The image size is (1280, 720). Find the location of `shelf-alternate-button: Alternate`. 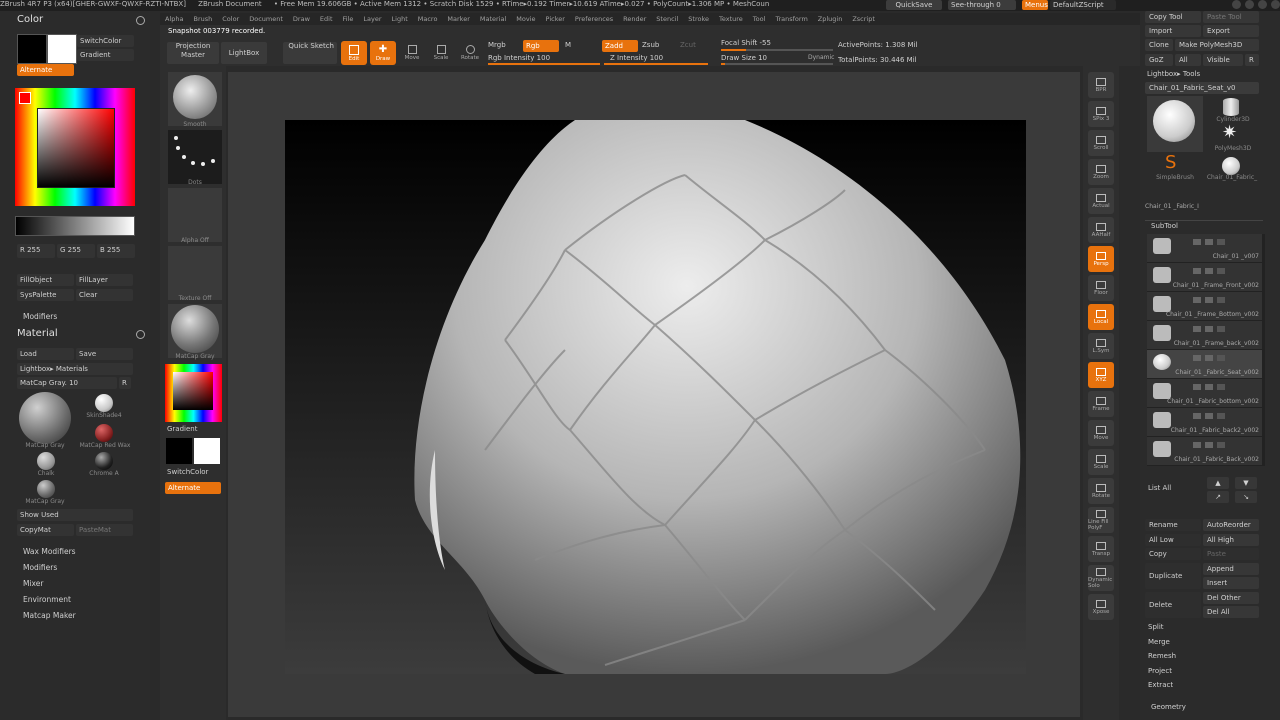

shelf-alternate-button: Alternate is located at coordinates (193, 488).